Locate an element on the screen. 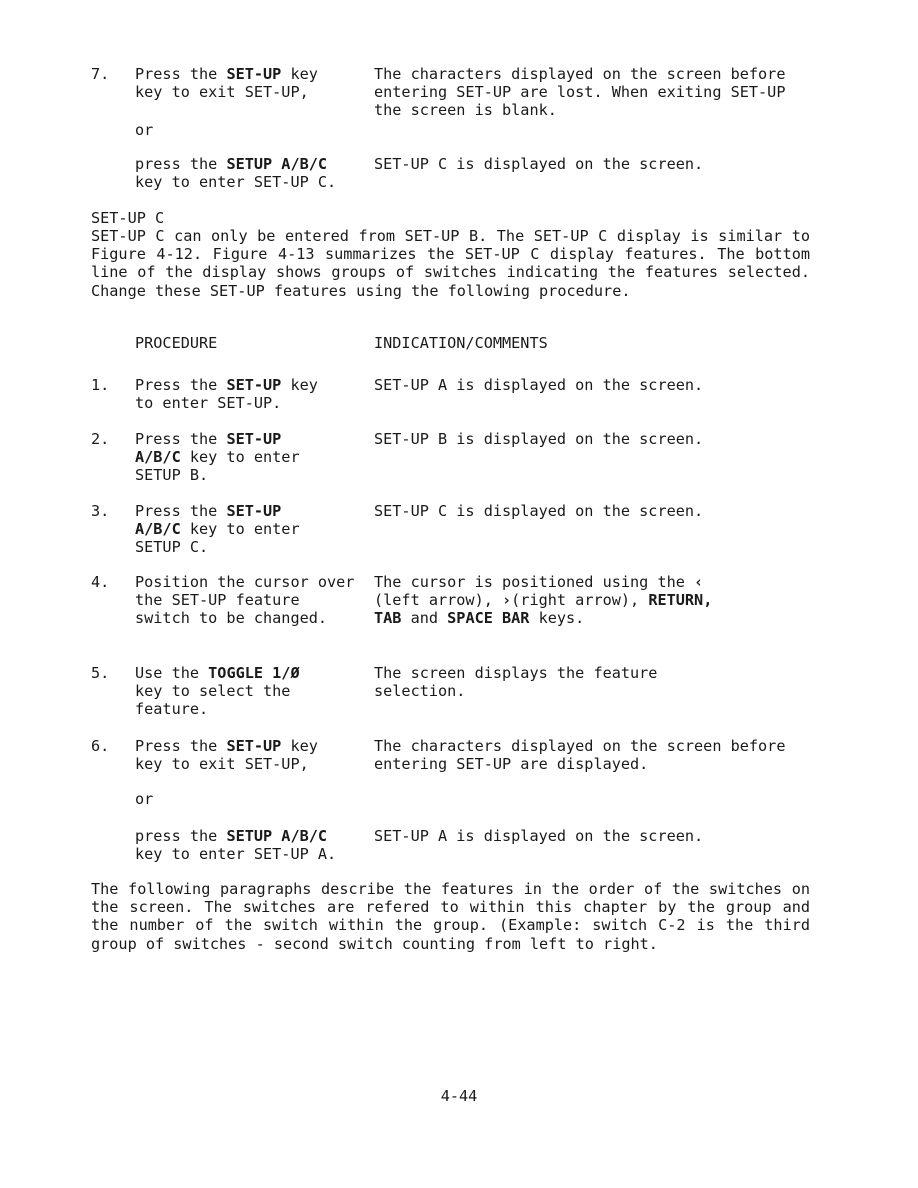 This screenshot has width=918, height=1188. step-number: 3. is located at coordinates (100, 511).